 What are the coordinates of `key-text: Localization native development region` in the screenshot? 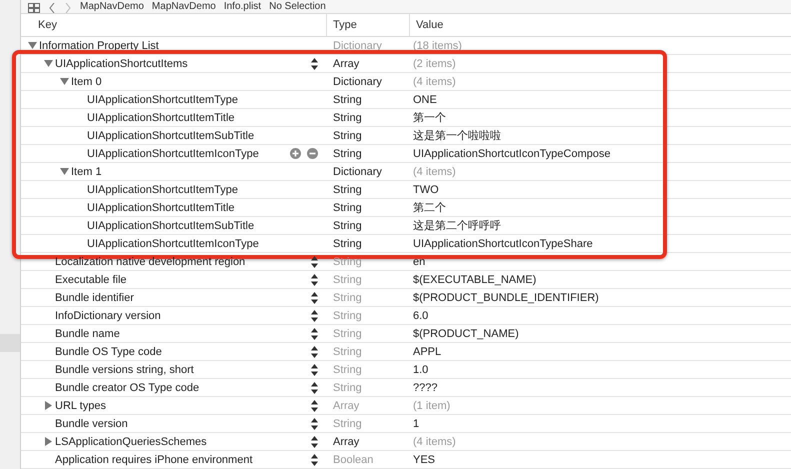 It's located at (150, 262).